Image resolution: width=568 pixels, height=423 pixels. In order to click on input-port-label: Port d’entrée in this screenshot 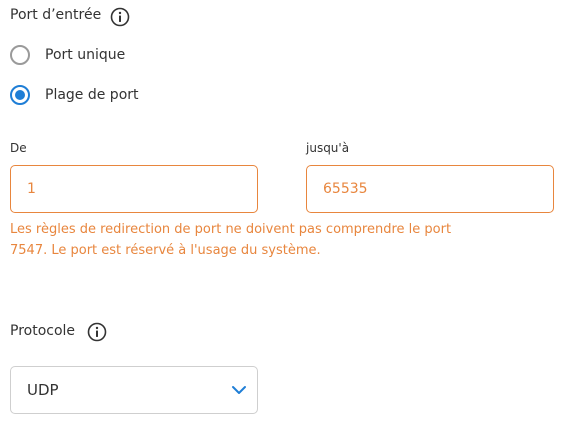, I will do `click(56, 15)`.